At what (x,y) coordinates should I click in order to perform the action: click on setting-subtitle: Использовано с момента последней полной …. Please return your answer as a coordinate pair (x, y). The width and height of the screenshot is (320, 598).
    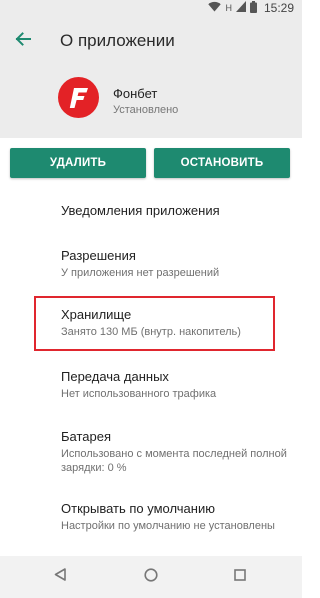
    Looking at the image, I should click on (174, 461).